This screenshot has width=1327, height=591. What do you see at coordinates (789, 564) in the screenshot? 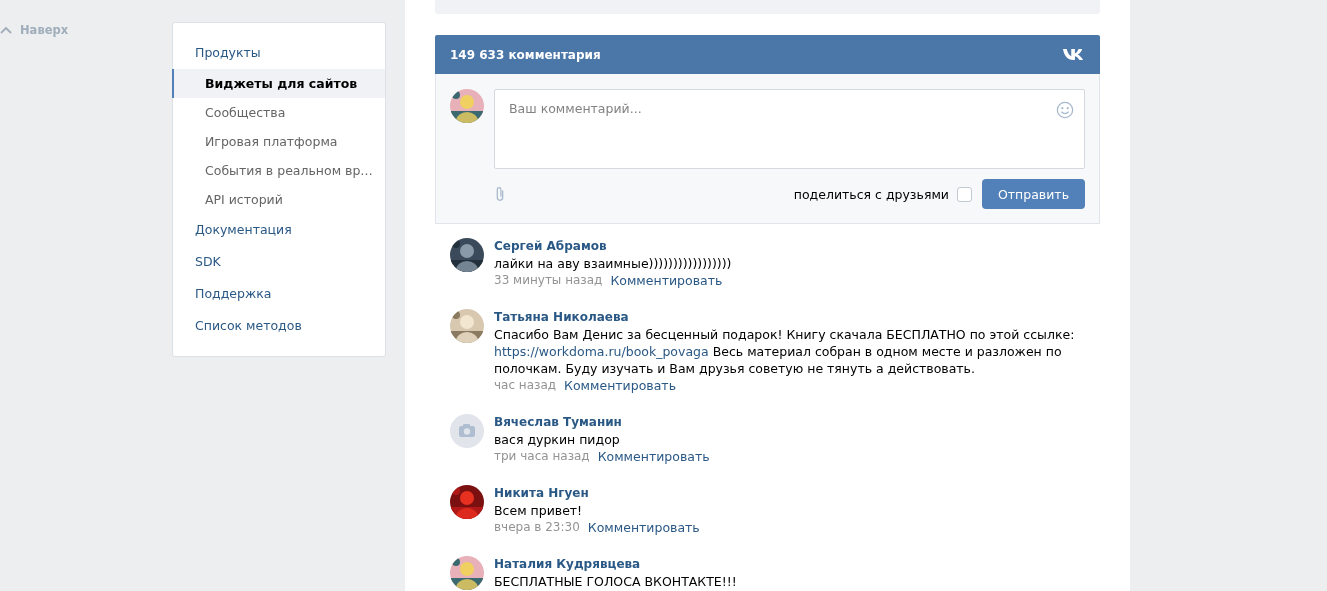
I see `author-link: Наталия Кудрявцева` at bounding box center [789, 564].